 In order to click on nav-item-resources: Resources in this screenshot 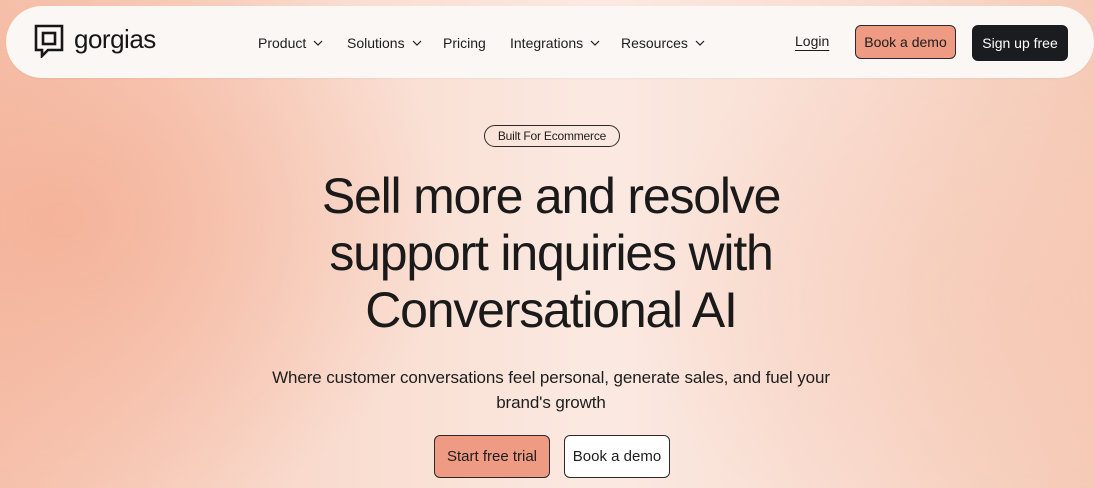, I will do `click(663, 43)`.